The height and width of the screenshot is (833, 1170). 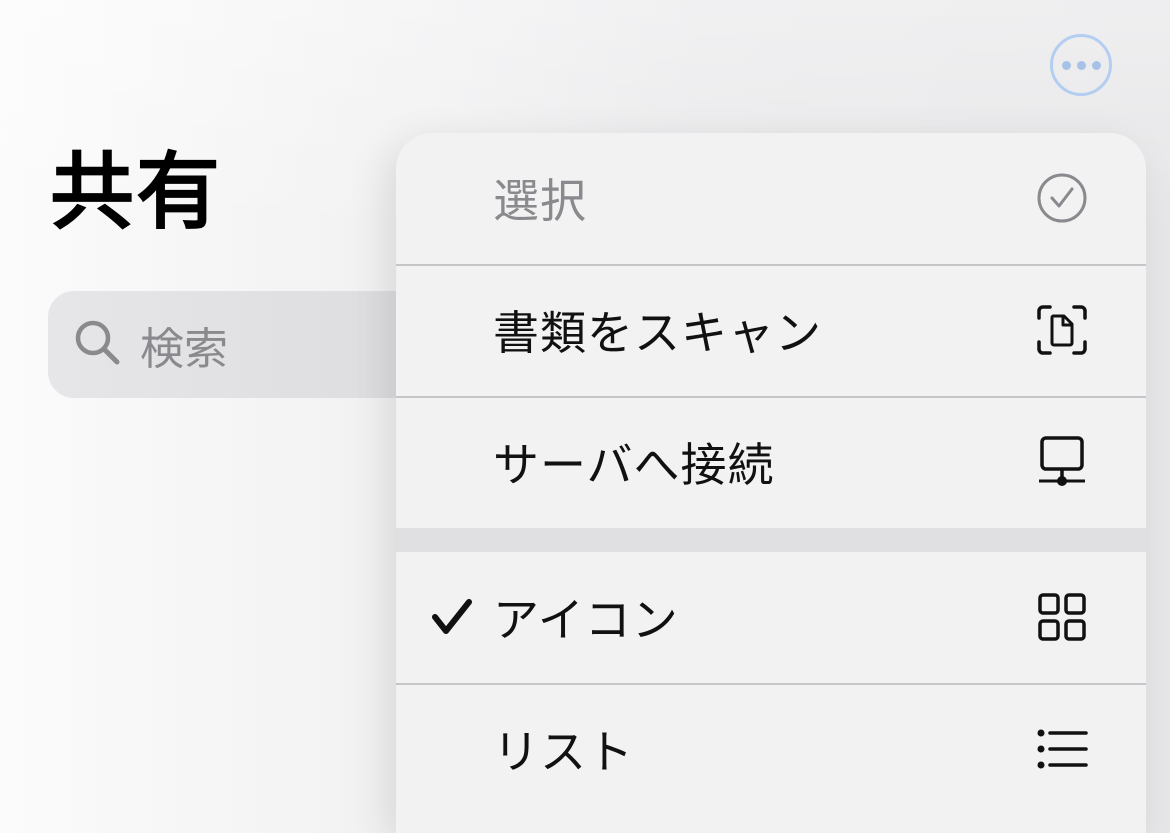 I want to click on menu-item-list-view: リスト, so click(x=771, y=749).